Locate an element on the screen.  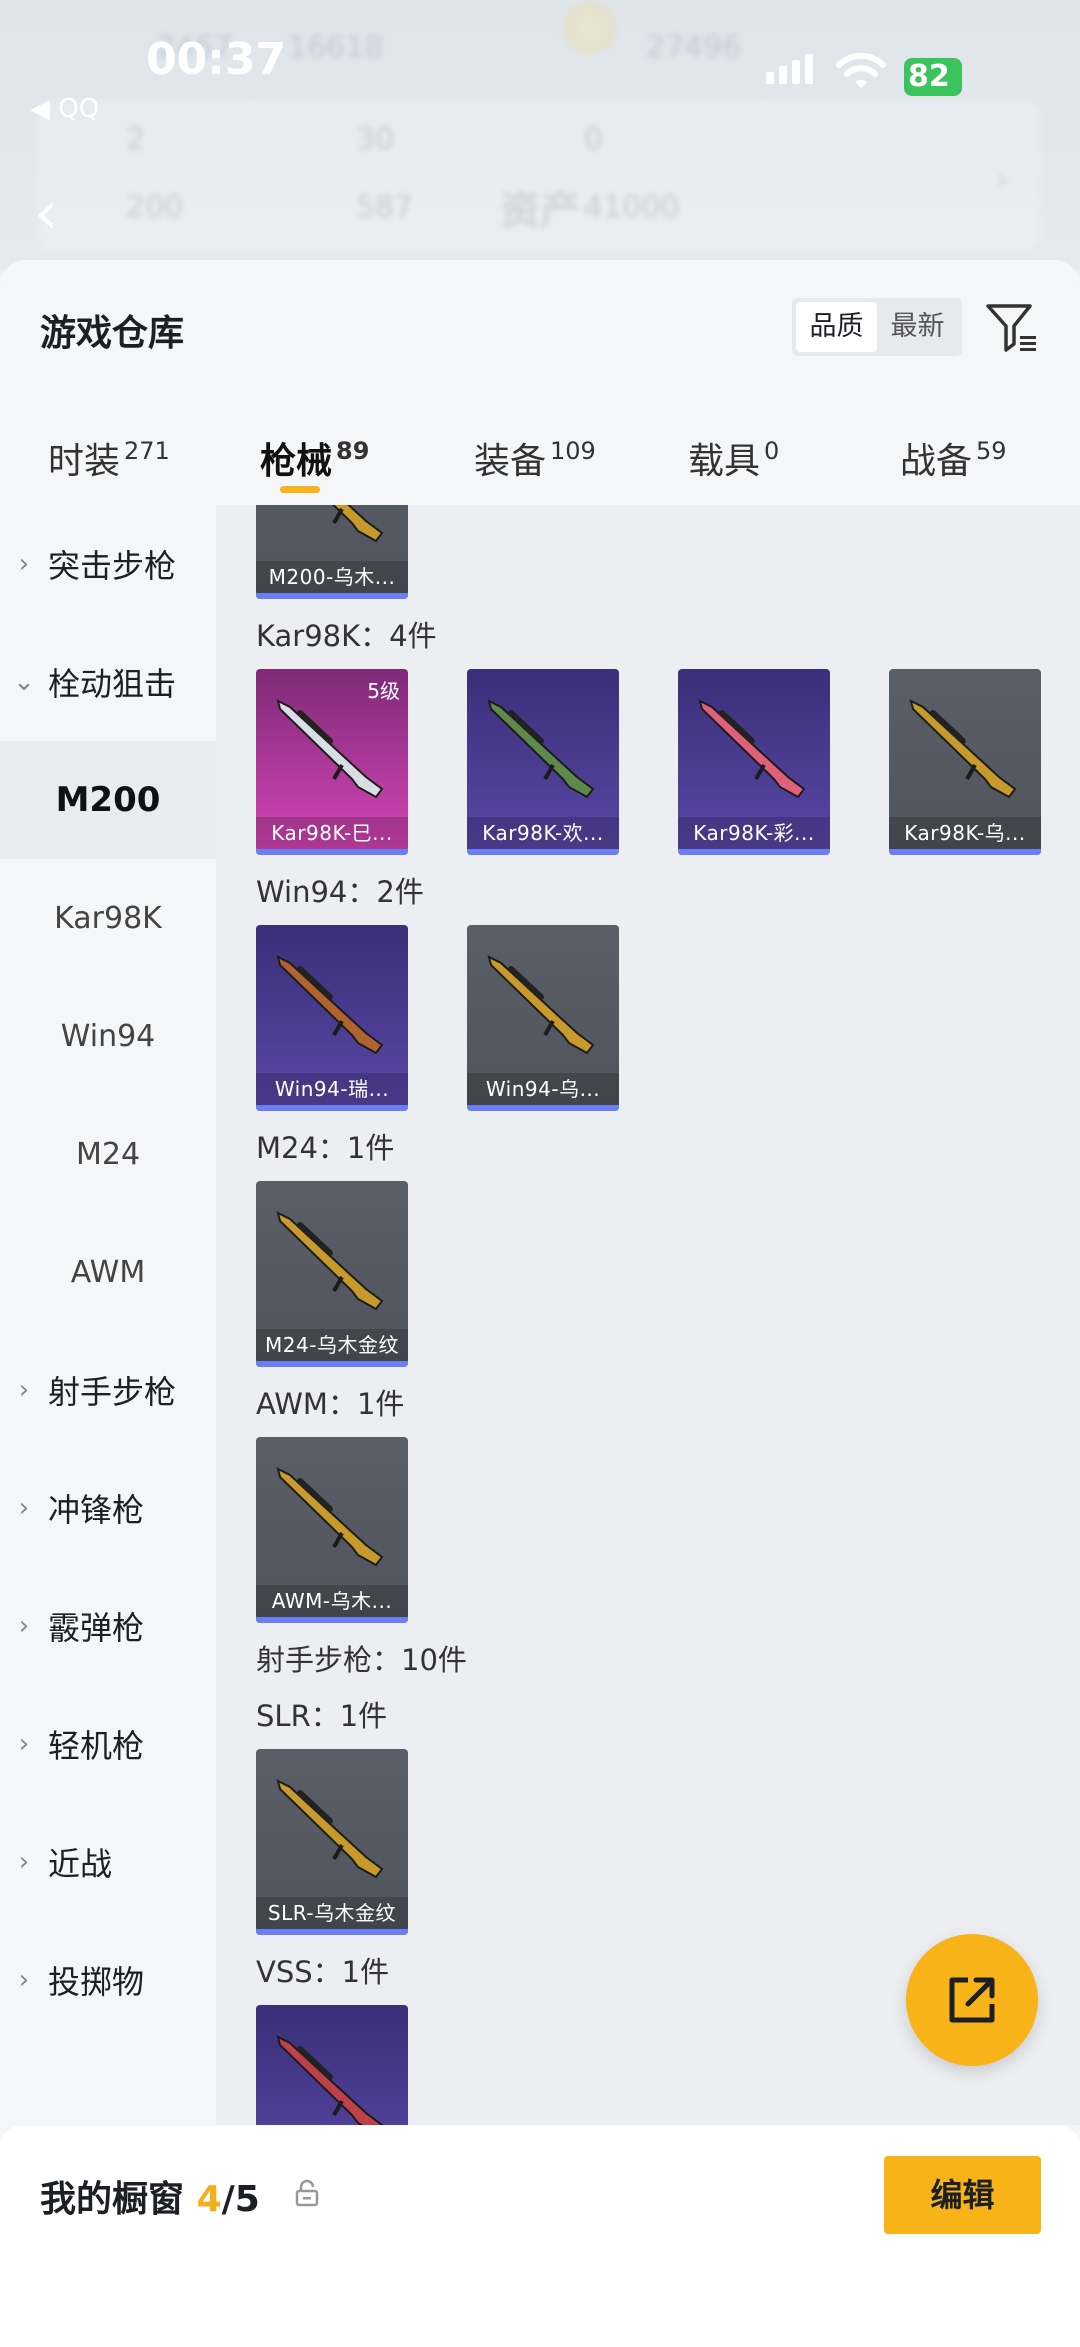
bg-stat: 0 is located at coordinates (594, 139).